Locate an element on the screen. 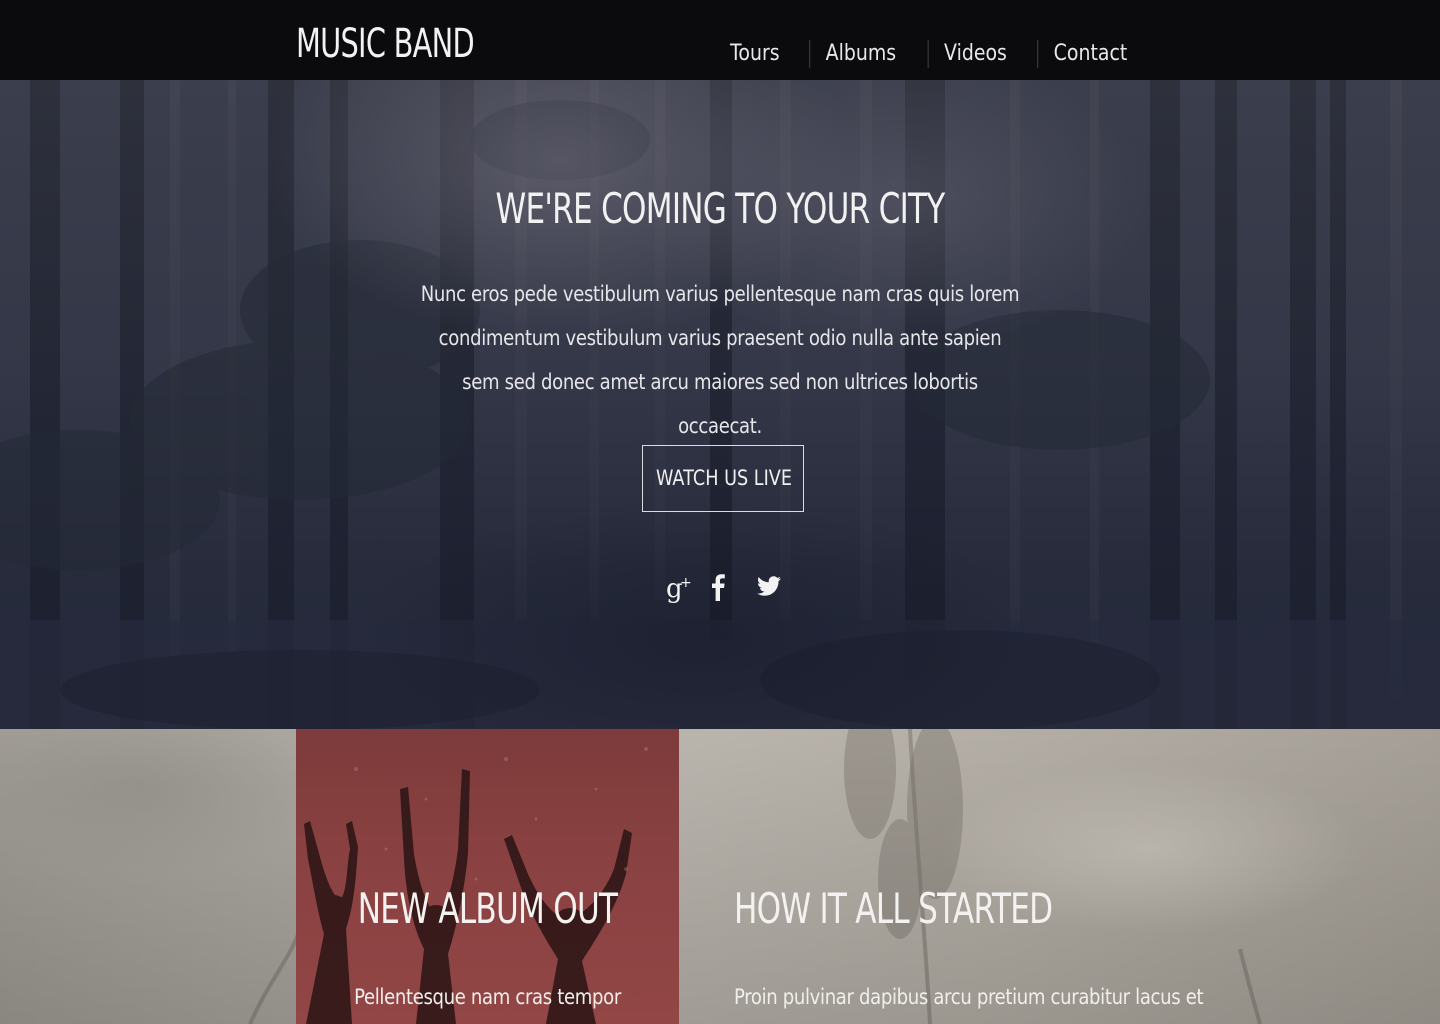 The height and width of the screenshot is (1024, 1440). twitter-icon is located at coordinates (770, 587).